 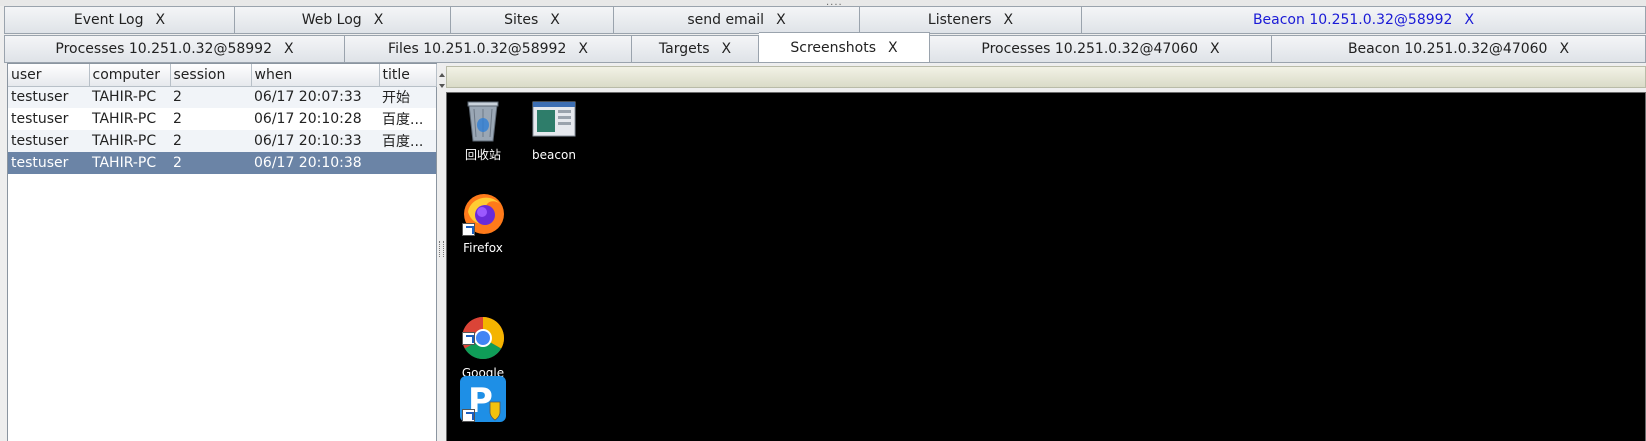 I want to click on chrome-icon, so click(x=483, y=329).